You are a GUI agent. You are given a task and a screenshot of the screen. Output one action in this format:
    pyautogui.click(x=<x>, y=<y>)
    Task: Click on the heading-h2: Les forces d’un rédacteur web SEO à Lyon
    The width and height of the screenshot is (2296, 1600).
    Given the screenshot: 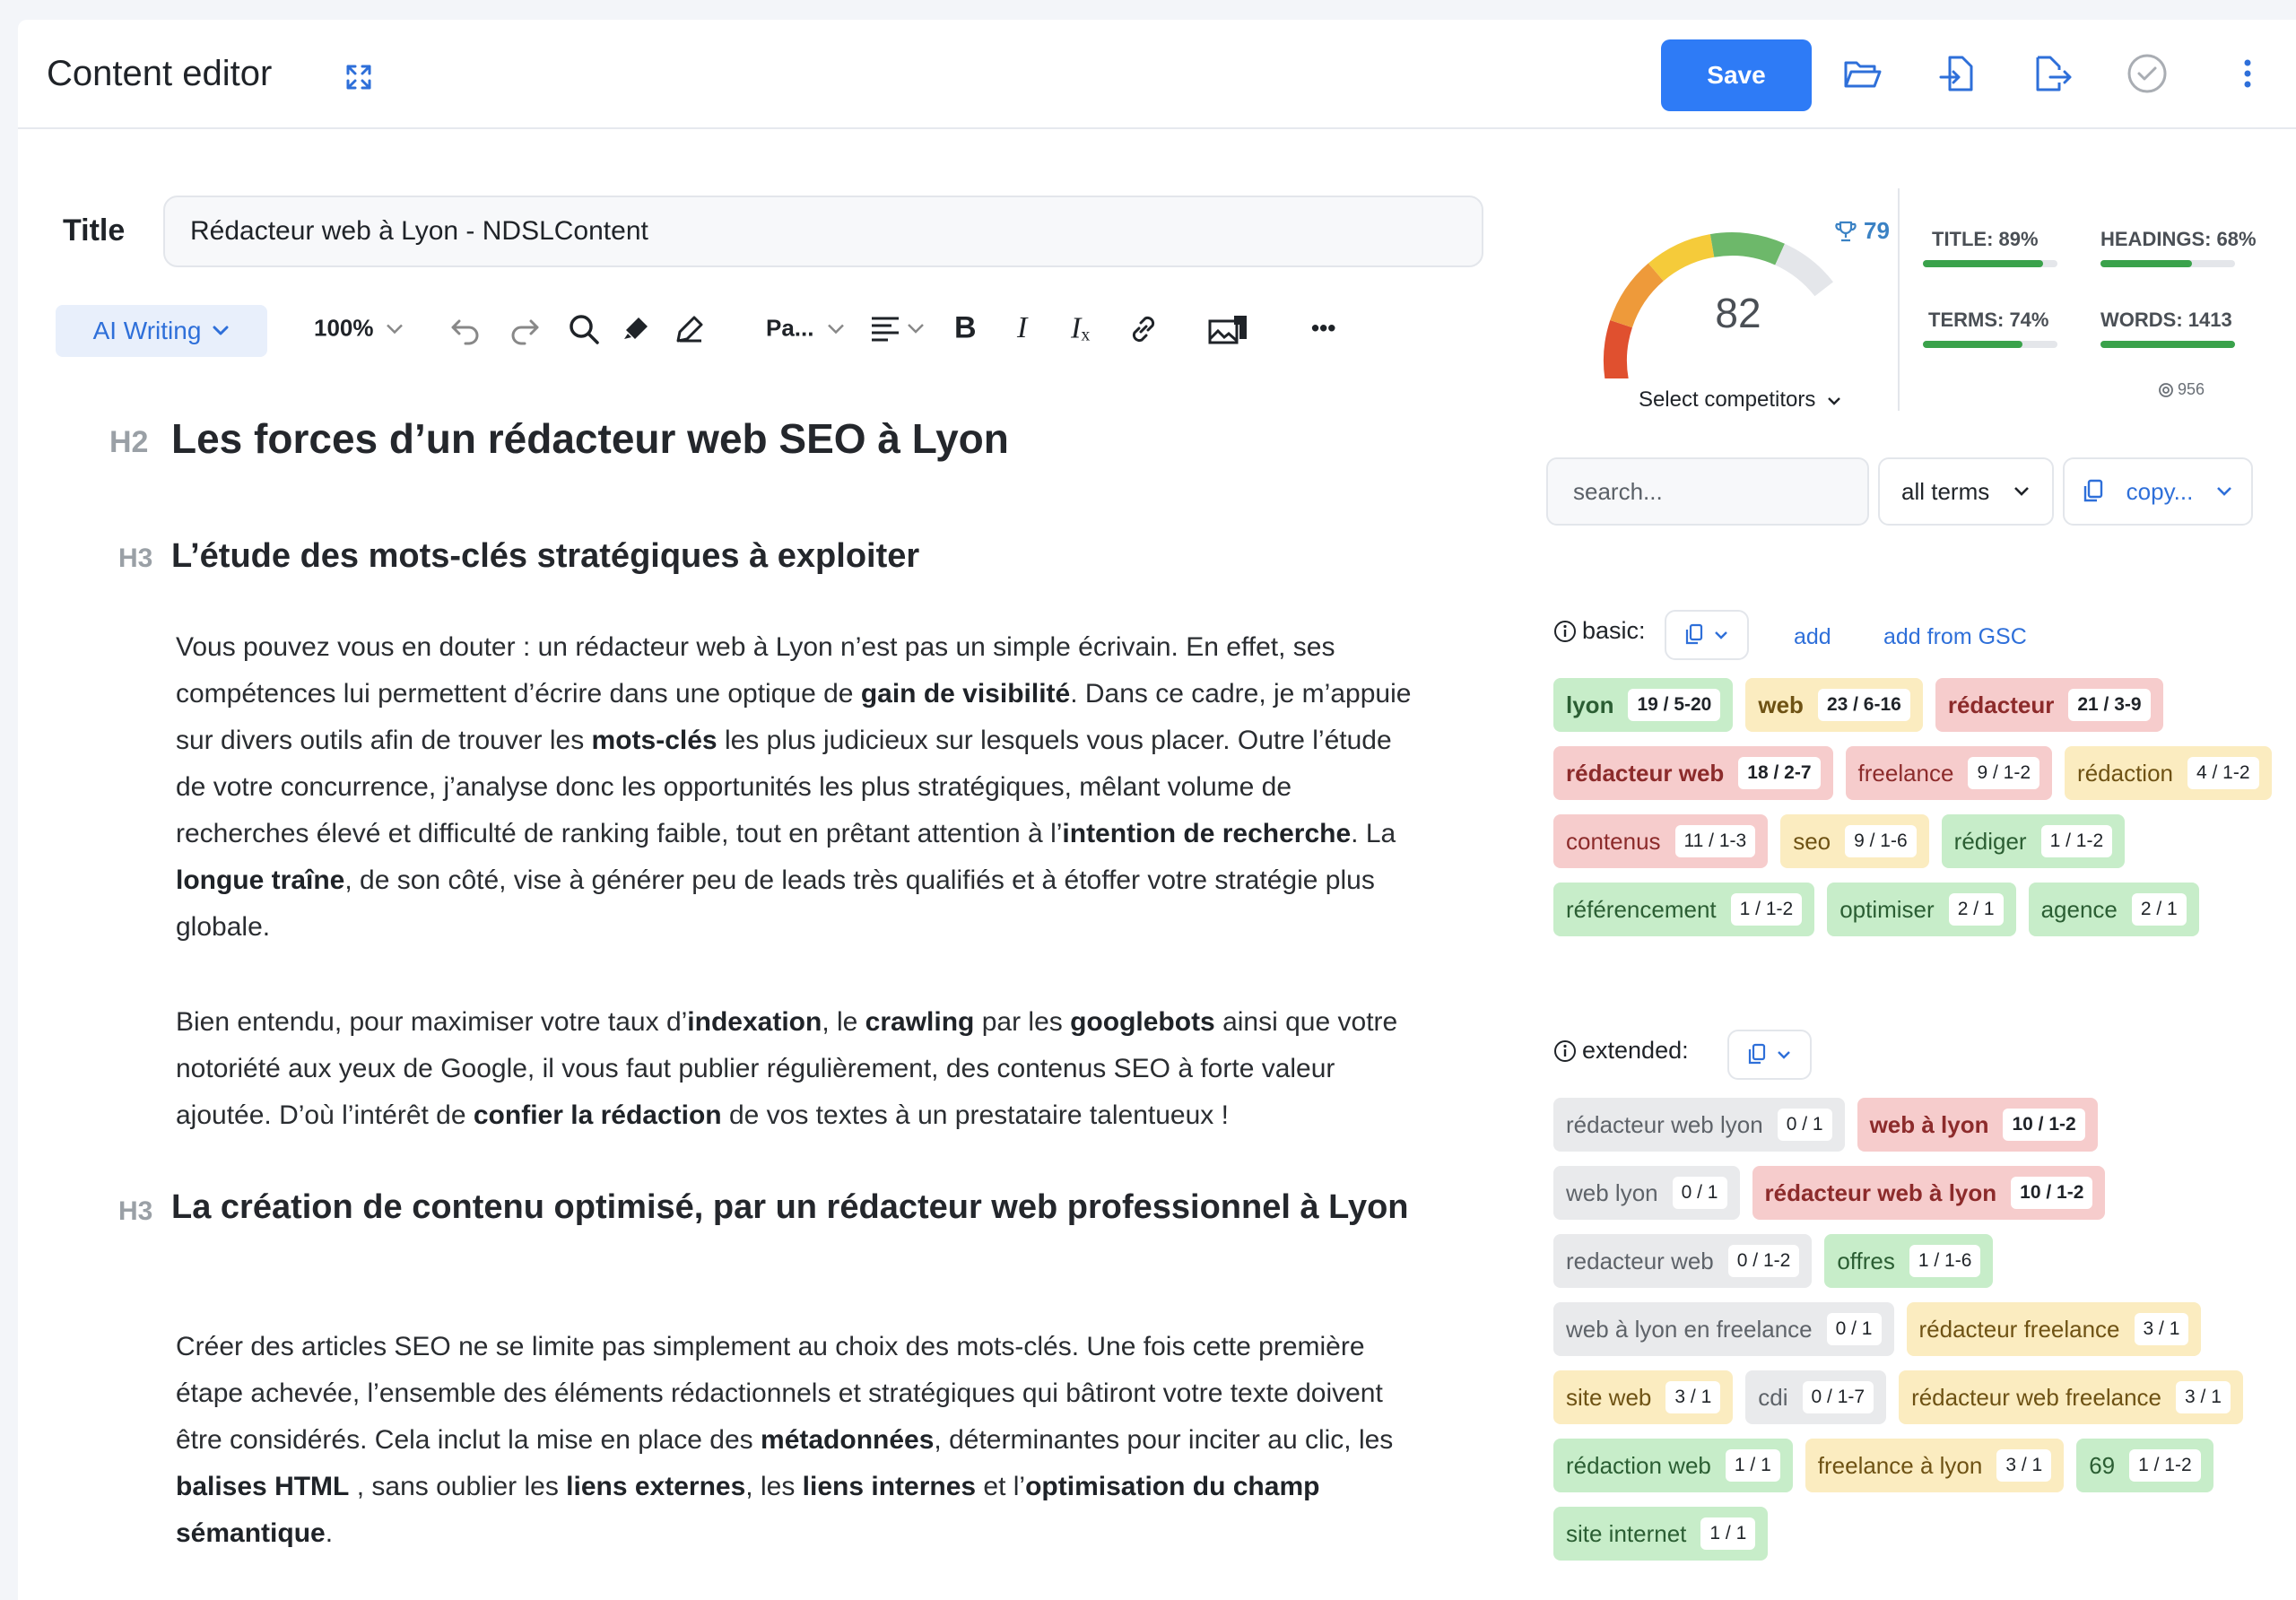 What is the action you would take?
    pyautogui.click(x=590, y=438)
    